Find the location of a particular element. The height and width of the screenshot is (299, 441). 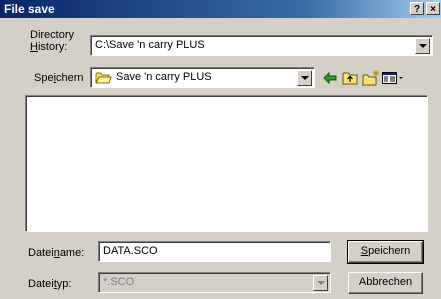

savein-value: Save 'n carry PLUS is located at coordinates (164, 77).